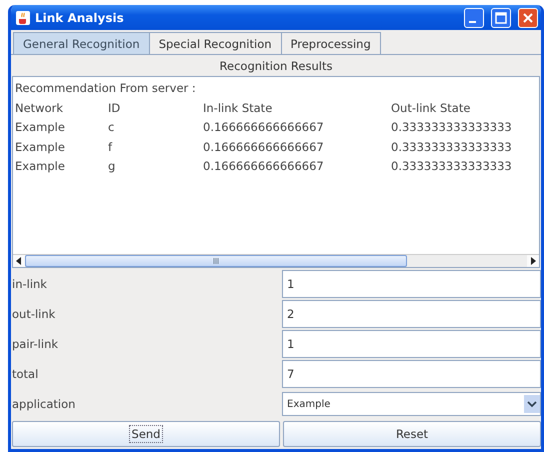 This screenshot has height=452, width=544. Describe the element at coordinates (330, 43) in the screenshot. I see `tab: Preprocessing` at that location.